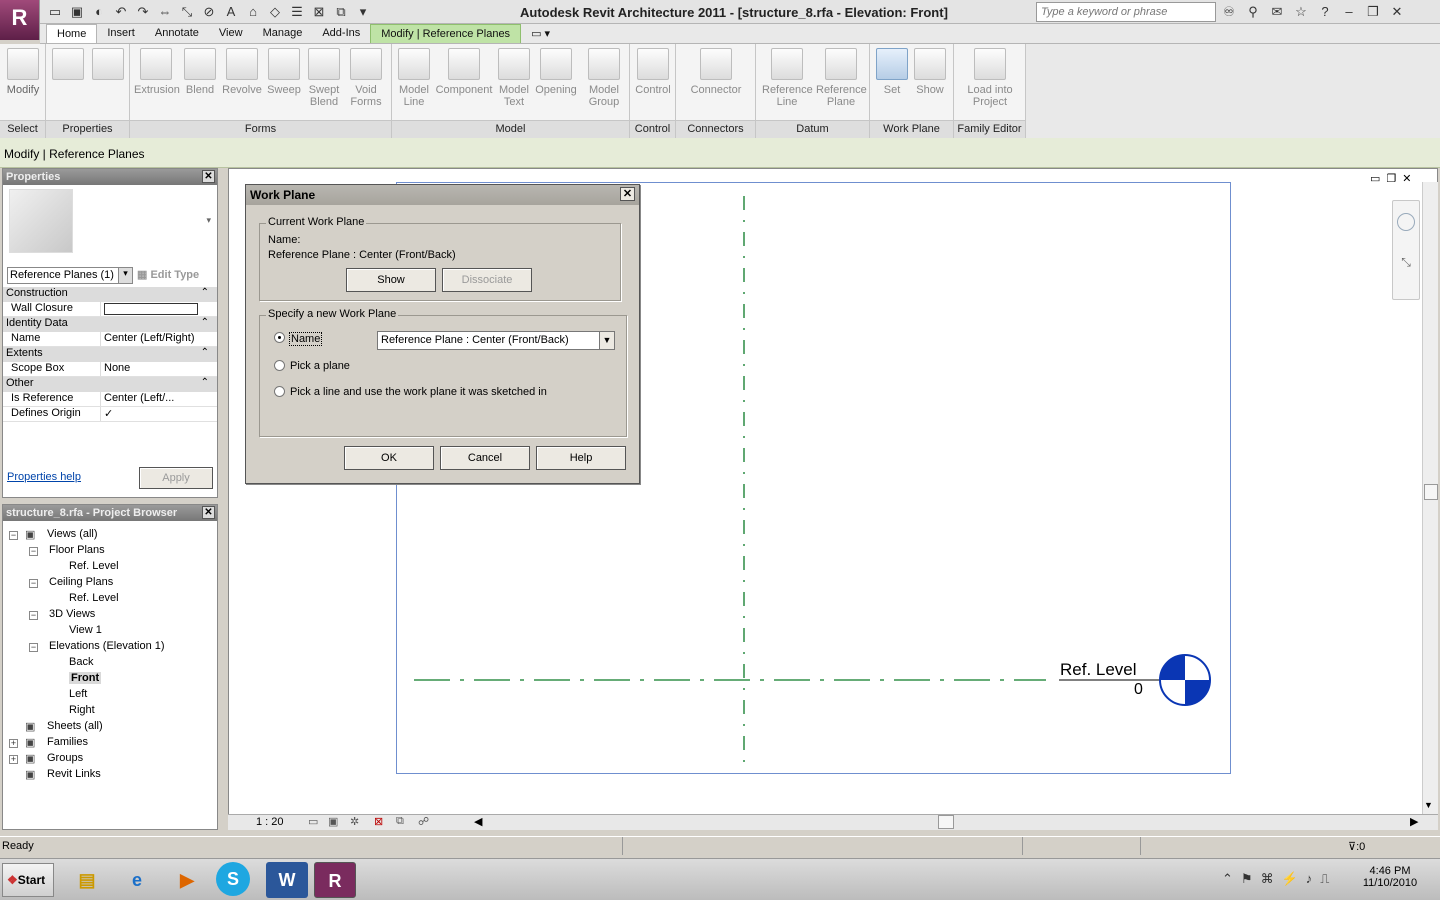 The height and width of the screenshot is (900, 1440). What do you see at coordinates (324, 78) in the screenshot?
I see `swept-blend-button: Swept Blend` at bounding box center [324, 78].